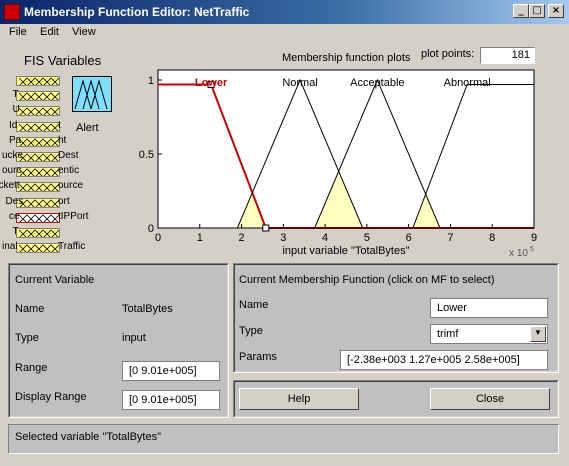 The width and height of the screenshot is (569, 466). I want to click on range-input: [0 9.01e+005], so click(171, 371).